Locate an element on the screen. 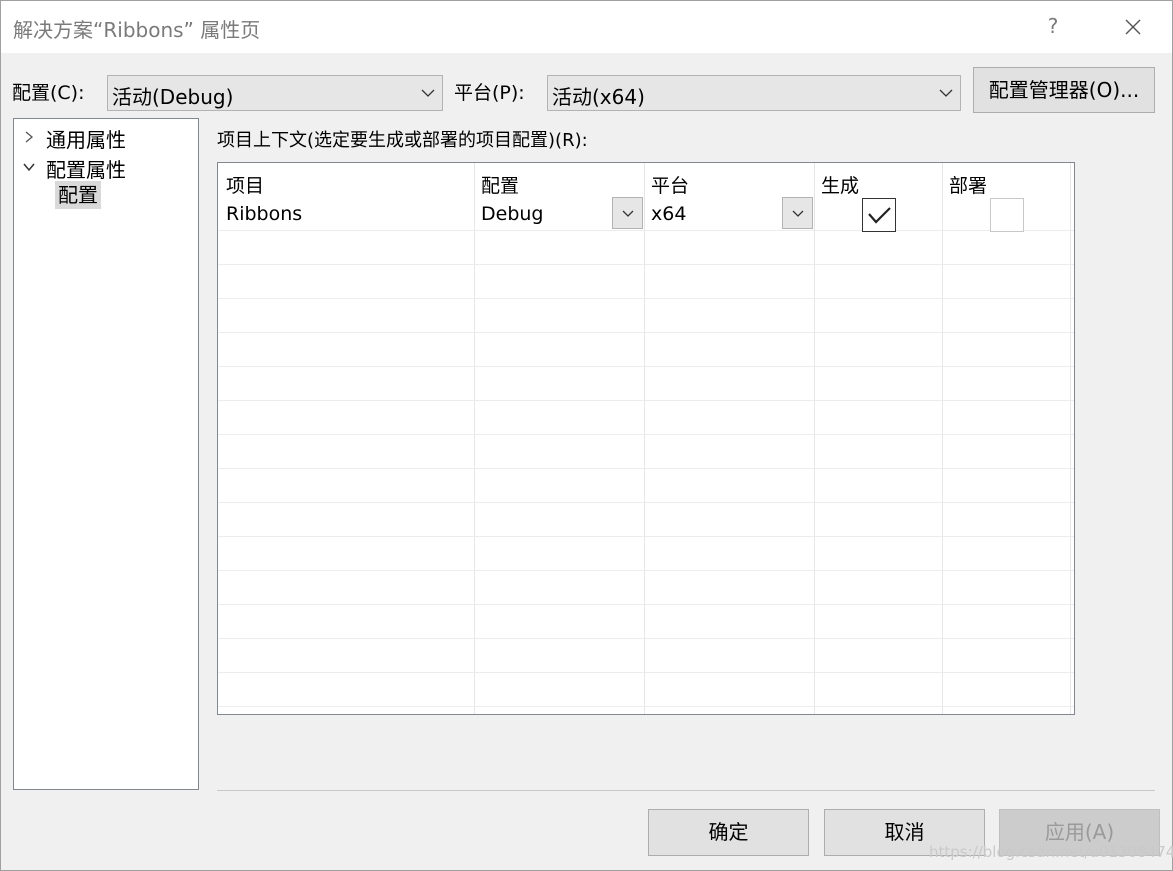 The height and width of the screenshot is (871, 1173). column-header-config: 配置 is located at coordinates (500, 186).